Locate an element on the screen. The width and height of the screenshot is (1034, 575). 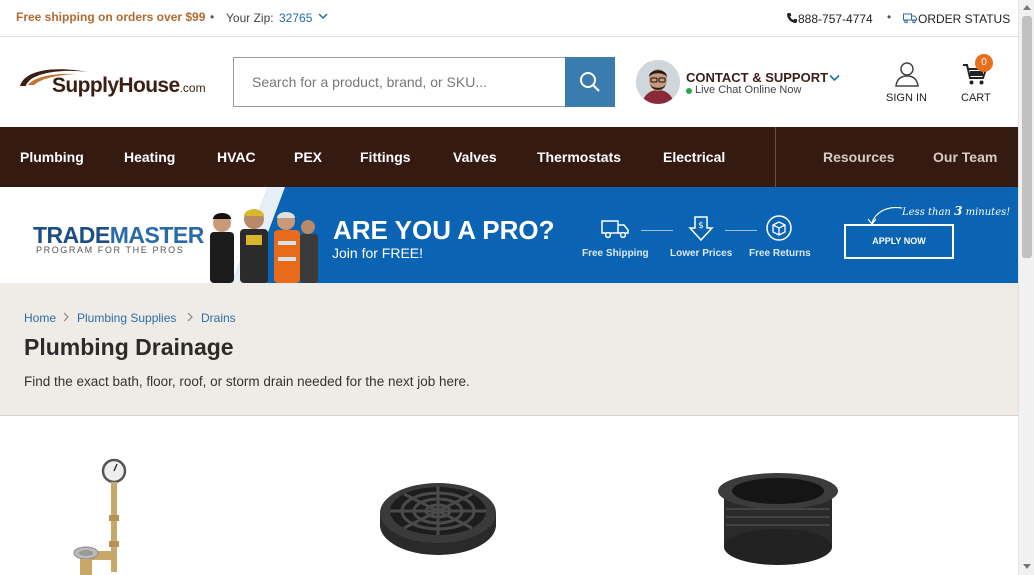
shipping-promo: Free shipping on orders over $99 is located at coordinates (110, 17).